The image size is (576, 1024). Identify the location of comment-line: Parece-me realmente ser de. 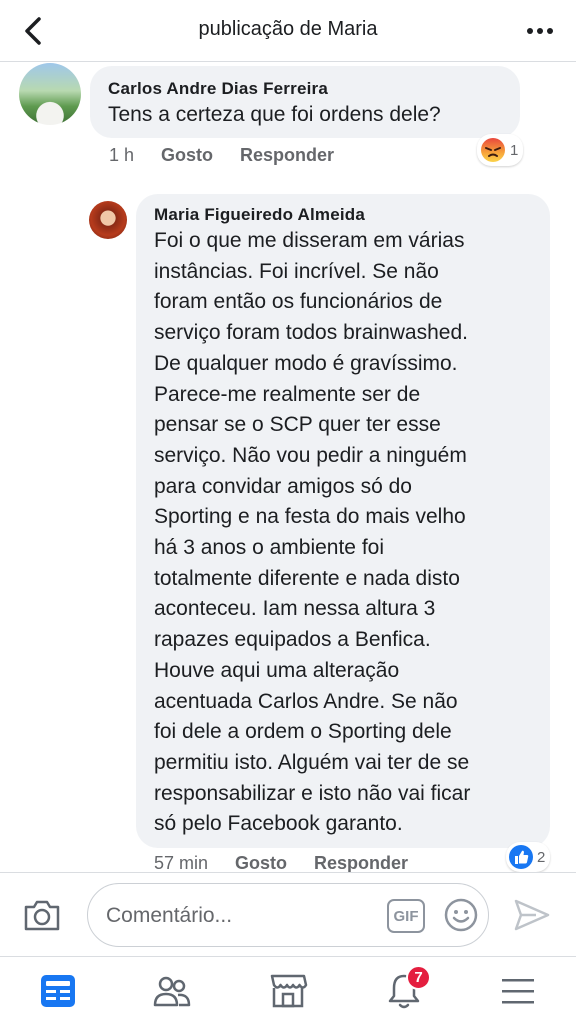
(287, 394).